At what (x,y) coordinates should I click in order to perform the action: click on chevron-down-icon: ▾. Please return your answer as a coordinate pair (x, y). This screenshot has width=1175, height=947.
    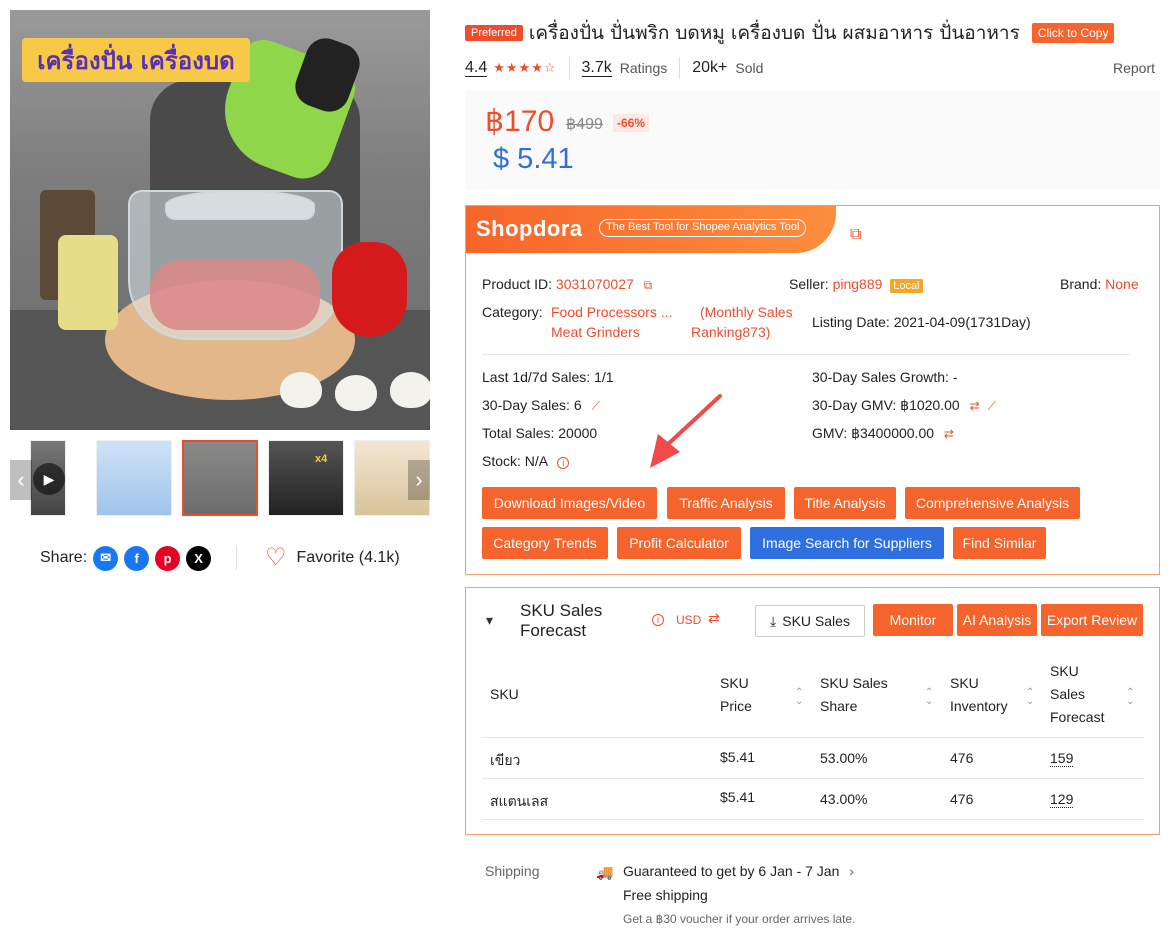
    Looking at the image, I should click on (489, 620).